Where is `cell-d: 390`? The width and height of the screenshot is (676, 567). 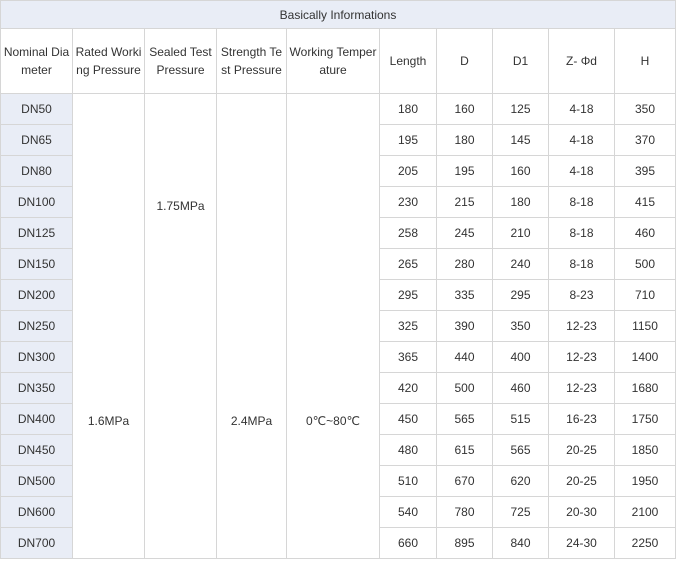
cell-d: 390 is located at coordinates (464, 326).